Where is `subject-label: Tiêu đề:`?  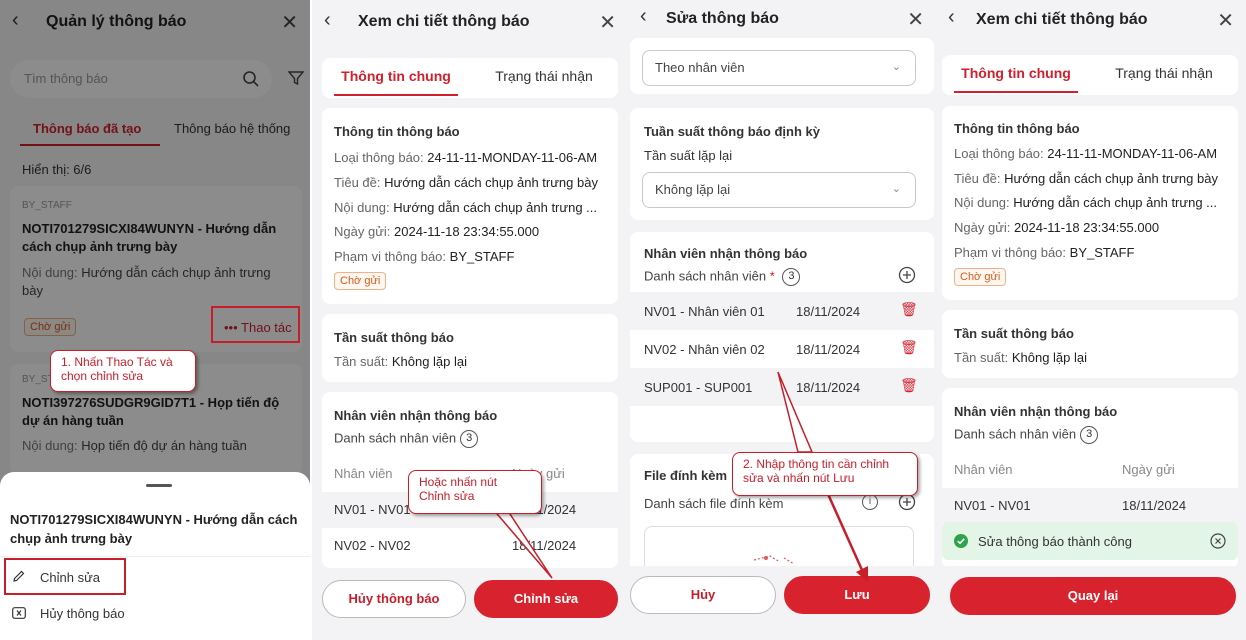
subject-label: Tiêu đề: is located at coordinates (977, 178).